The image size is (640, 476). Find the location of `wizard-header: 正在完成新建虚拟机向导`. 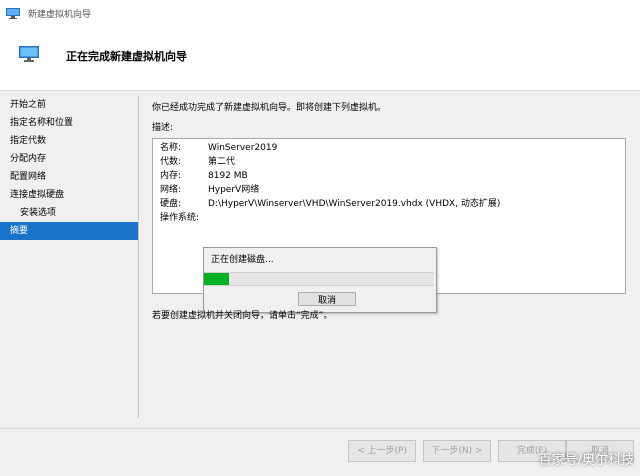

wizard-header: 正在完成新建虚拟机向导 is located at coordinates (320, 58).